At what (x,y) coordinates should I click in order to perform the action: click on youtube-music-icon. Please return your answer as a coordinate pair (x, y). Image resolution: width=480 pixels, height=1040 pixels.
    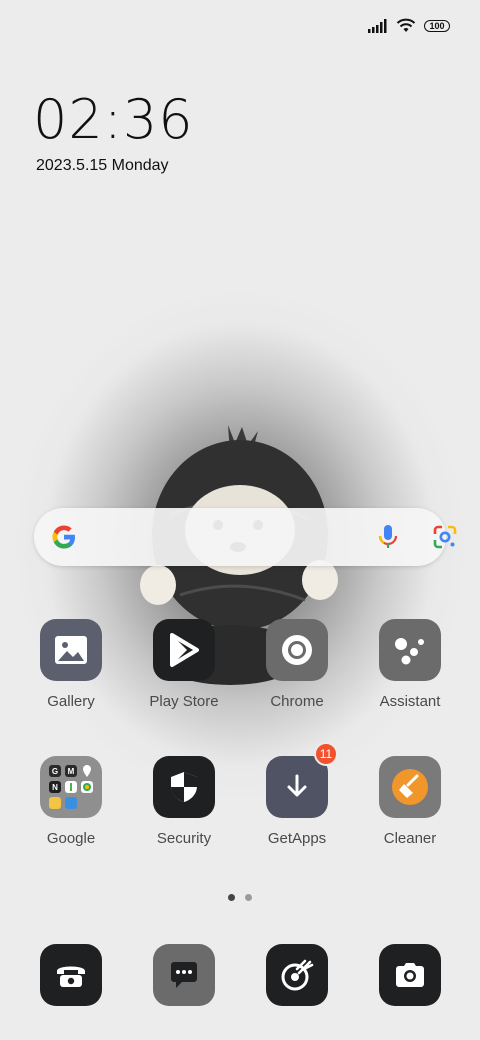
    Looking at the image, I should click on (71, 787).